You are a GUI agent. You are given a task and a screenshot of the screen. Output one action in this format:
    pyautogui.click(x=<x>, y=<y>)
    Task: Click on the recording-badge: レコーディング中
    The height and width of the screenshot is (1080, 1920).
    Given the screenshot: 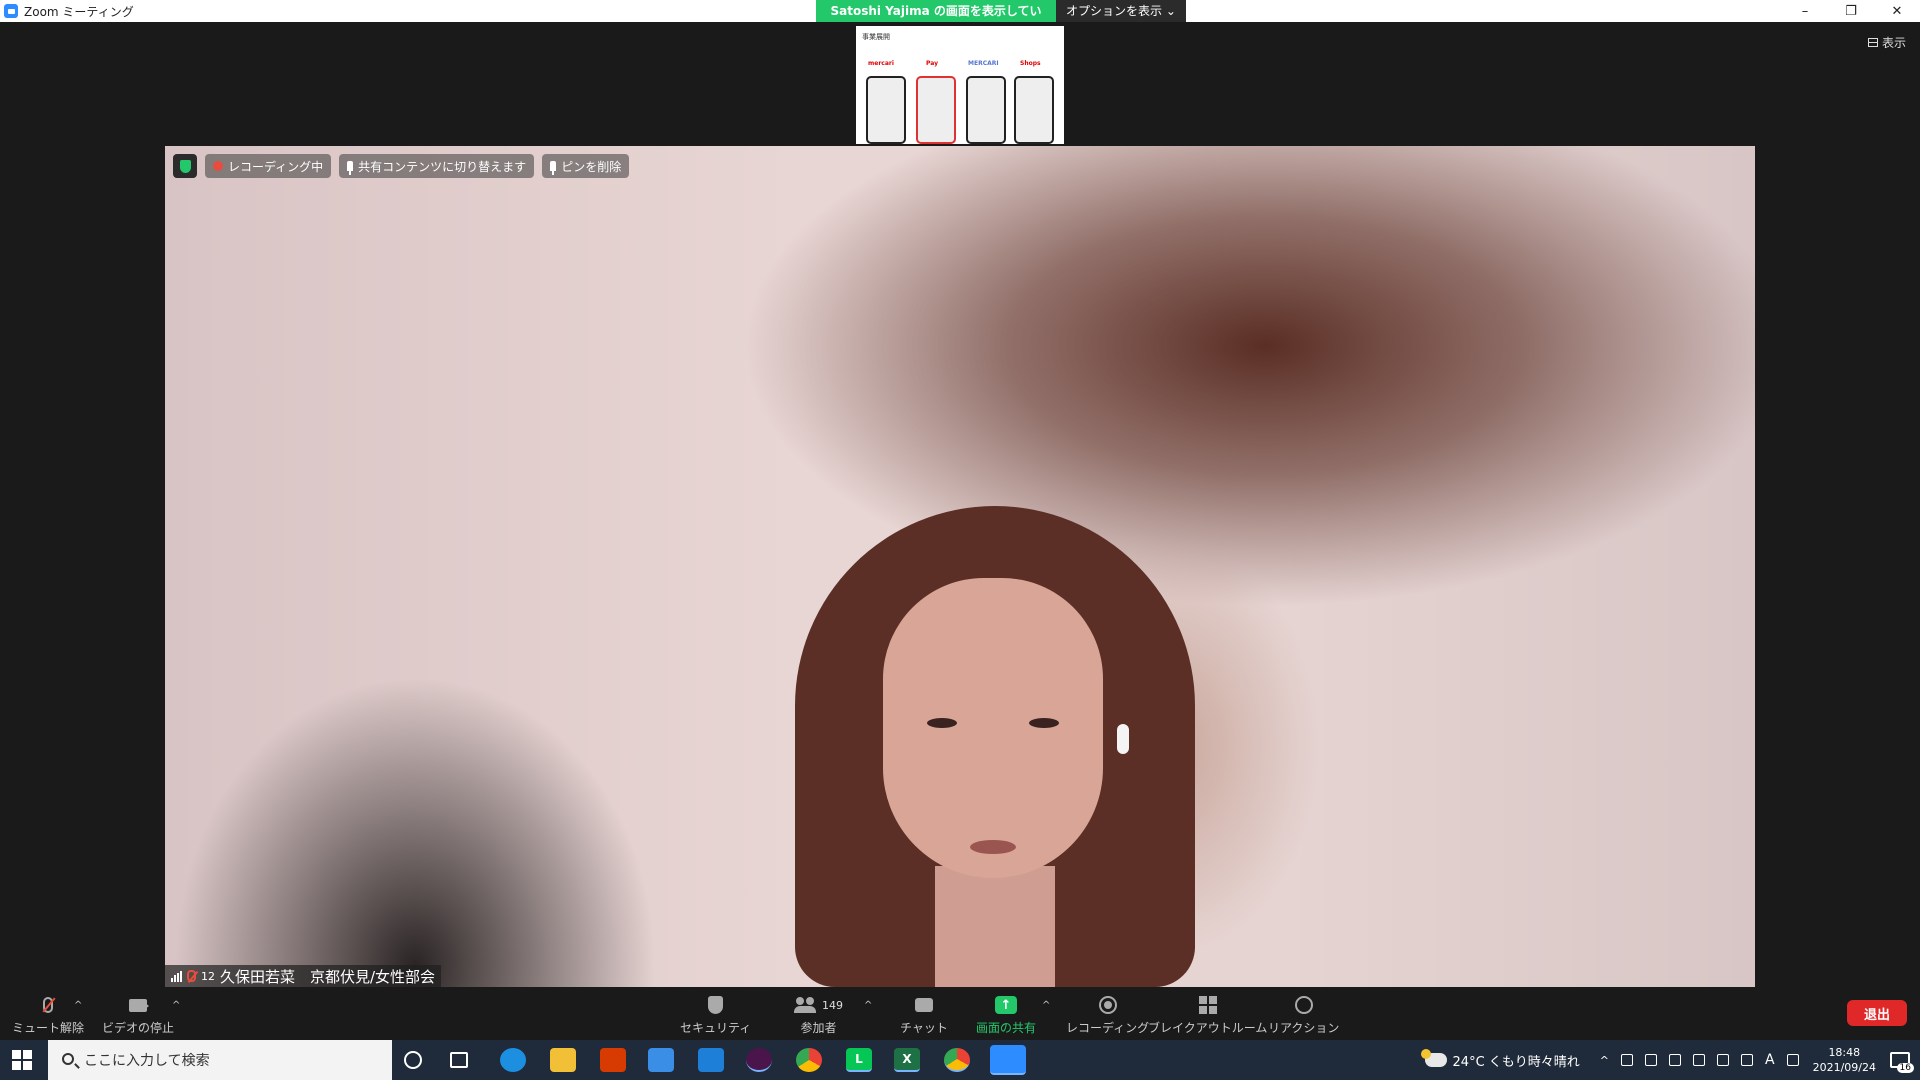 What is the action you would take?
    pyautogui.click(x=268, y=166)
    